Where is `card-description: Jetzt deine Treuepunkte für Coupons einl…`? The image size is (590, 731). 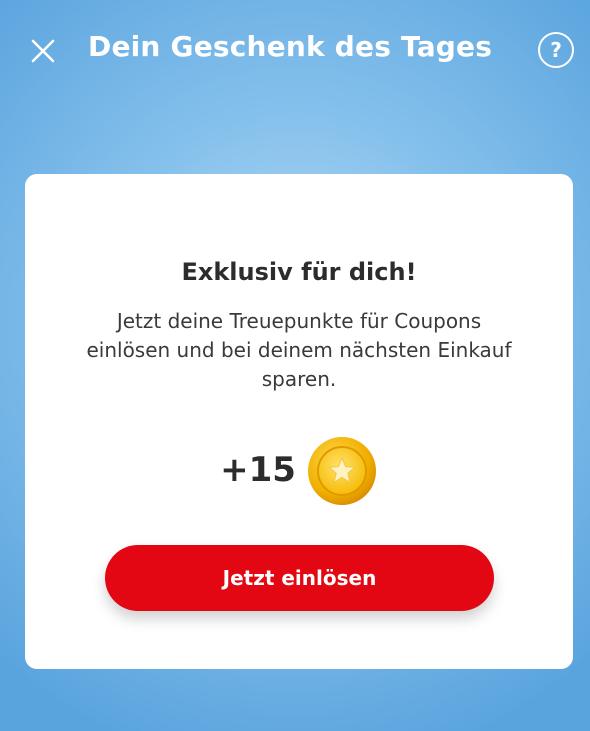 card-description: Jetzt deine Treuepunkte für Coupons einl… is located at coordinates (299, 350).